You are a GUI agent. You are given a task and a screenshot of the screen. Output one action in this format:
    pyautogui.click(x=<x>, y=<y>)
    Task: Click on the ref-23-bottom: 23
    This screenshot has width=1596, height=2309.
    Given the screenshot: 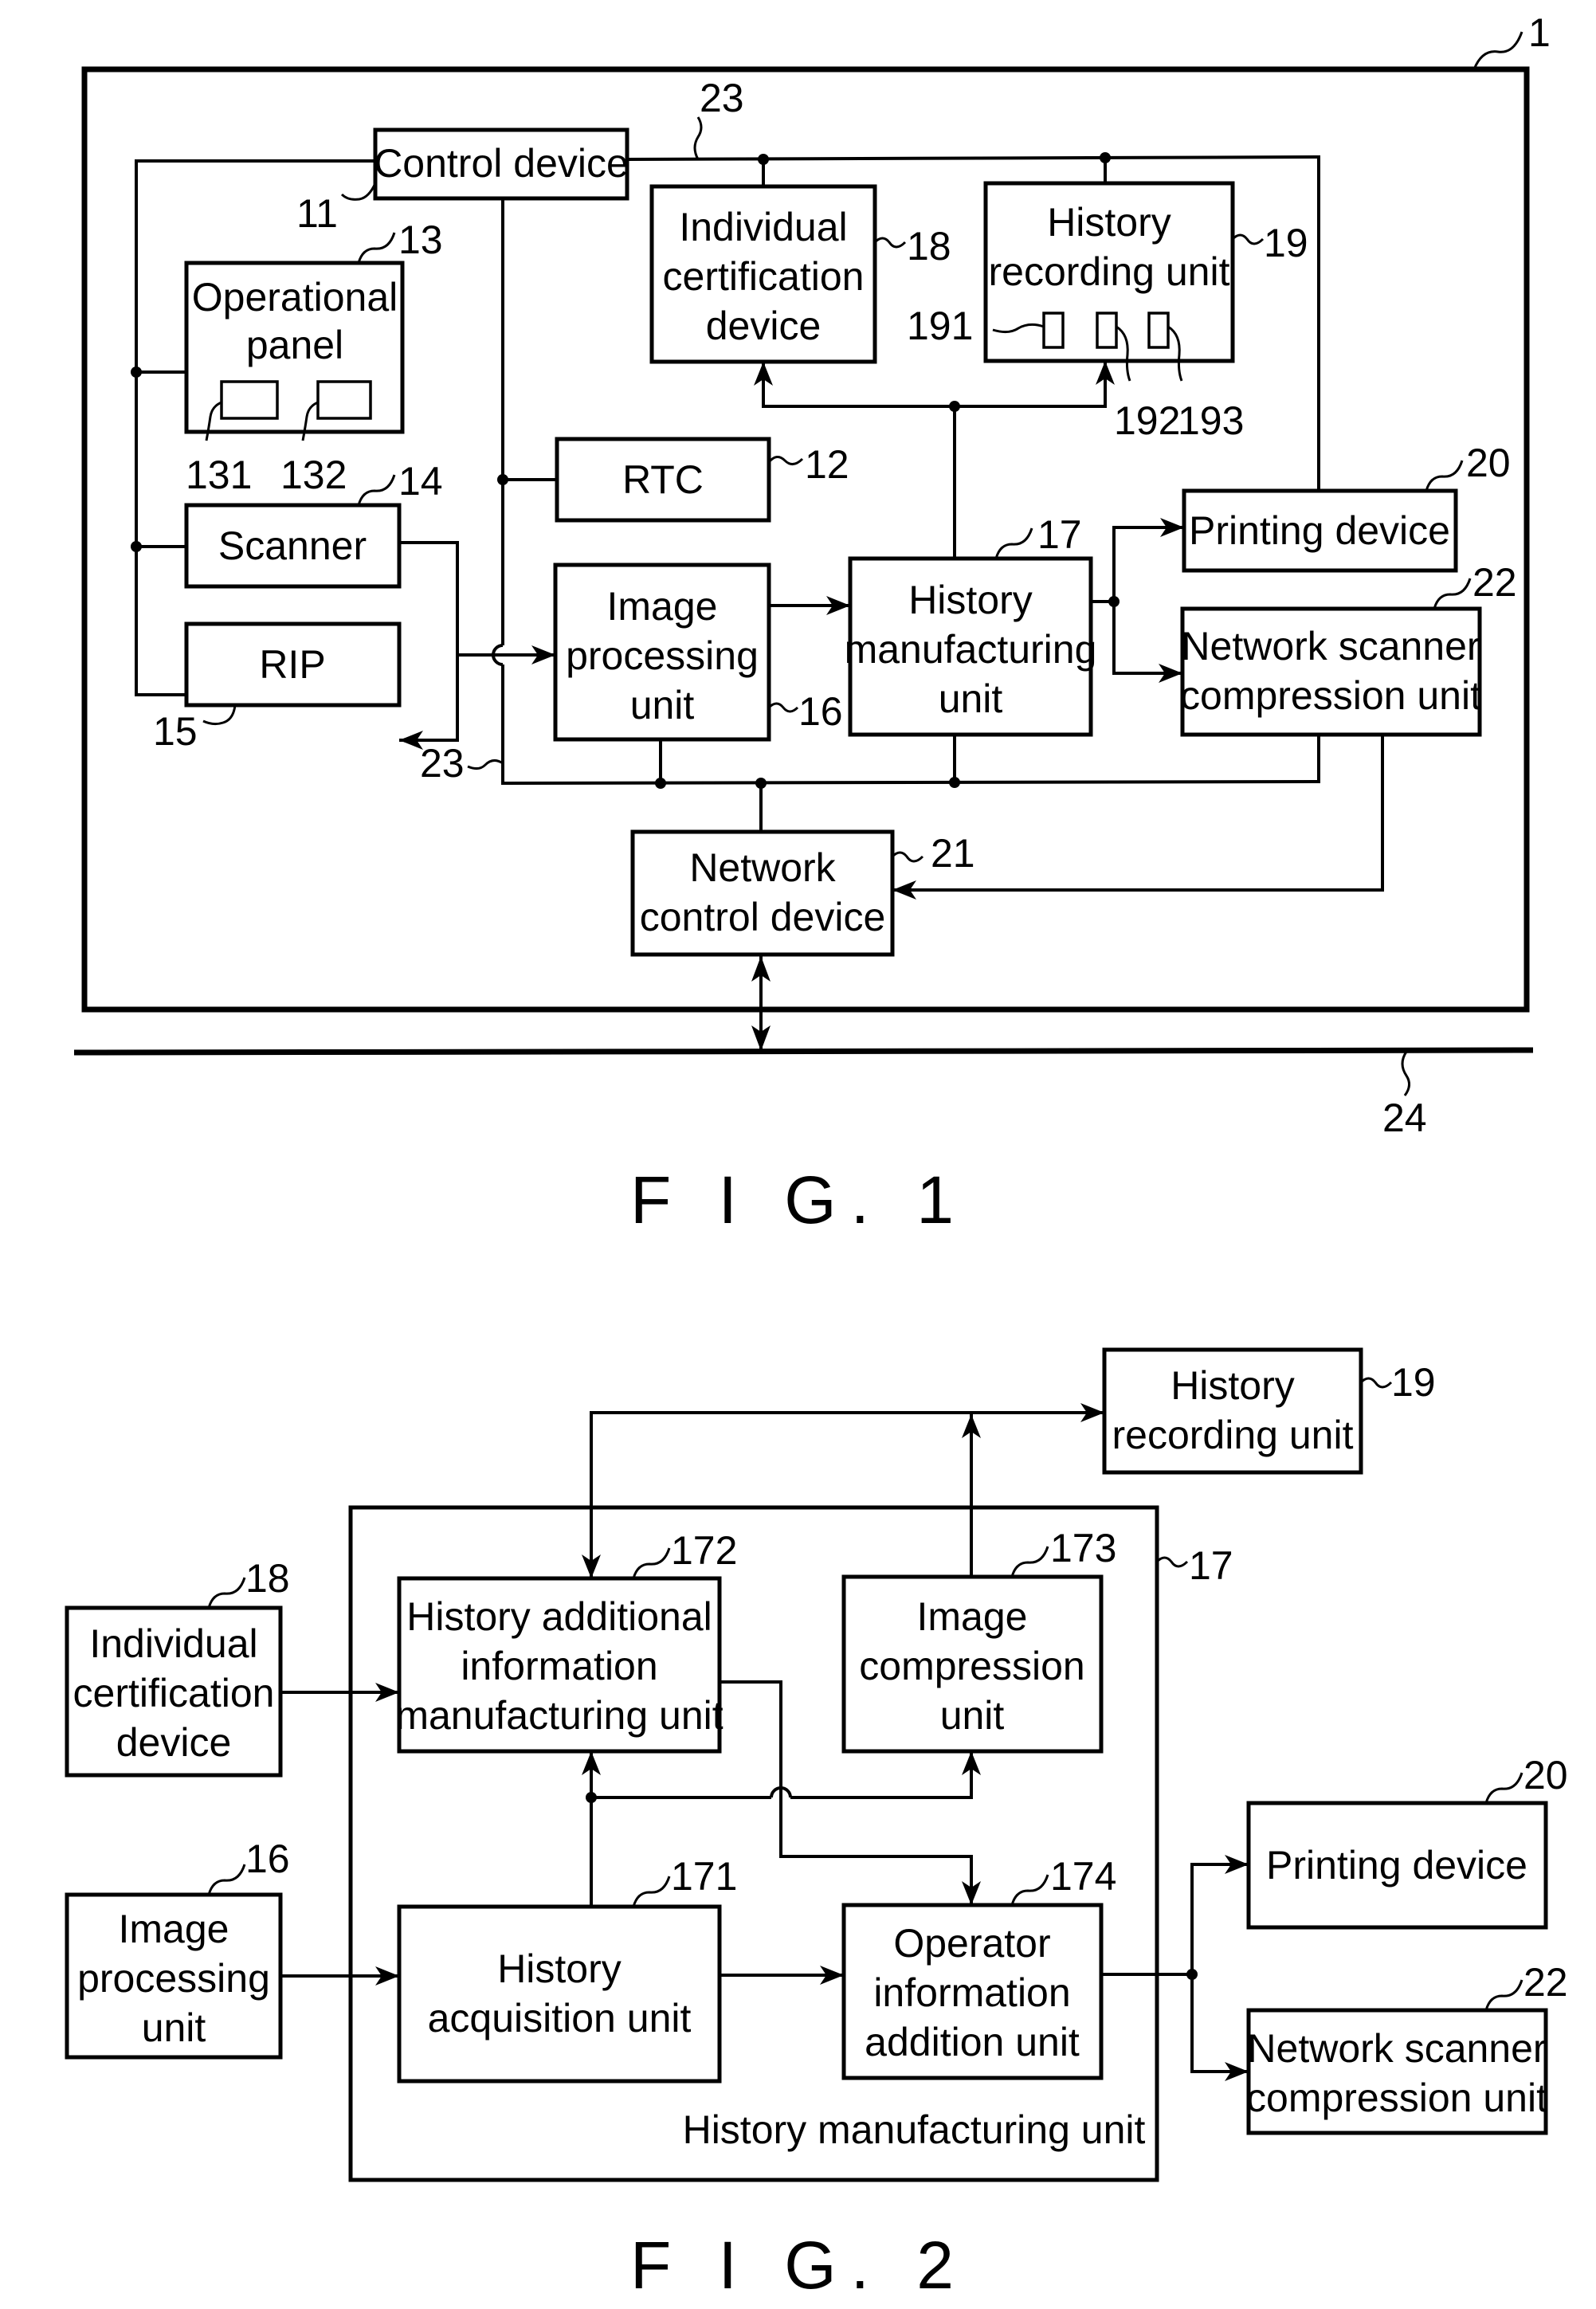 What is the action you would take?
    pyautogui.click(x=443, y=763)
    